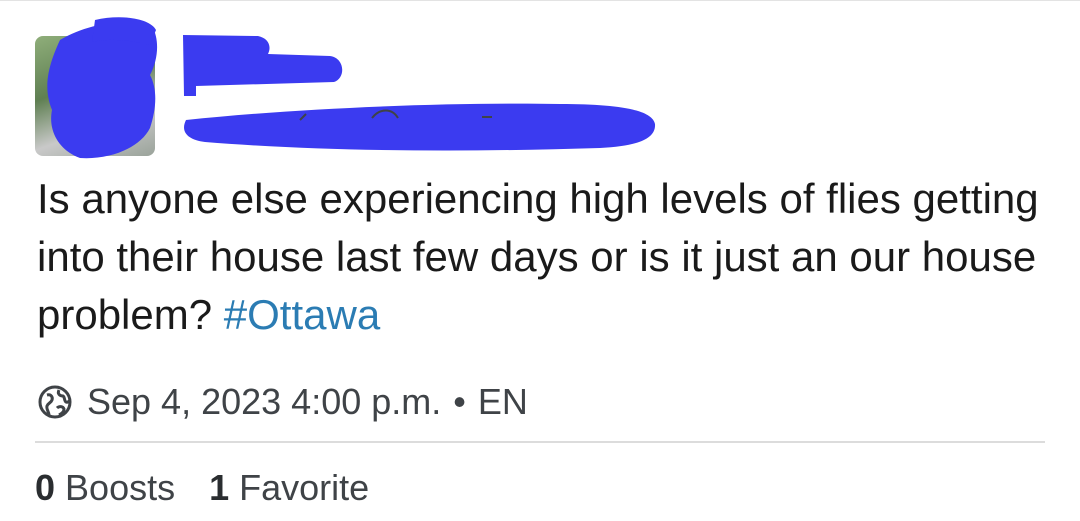  What do you see at coordinates (45, 487) in the screenshot?
I see `boosts-count: 0` at bounding box center [45, 487].